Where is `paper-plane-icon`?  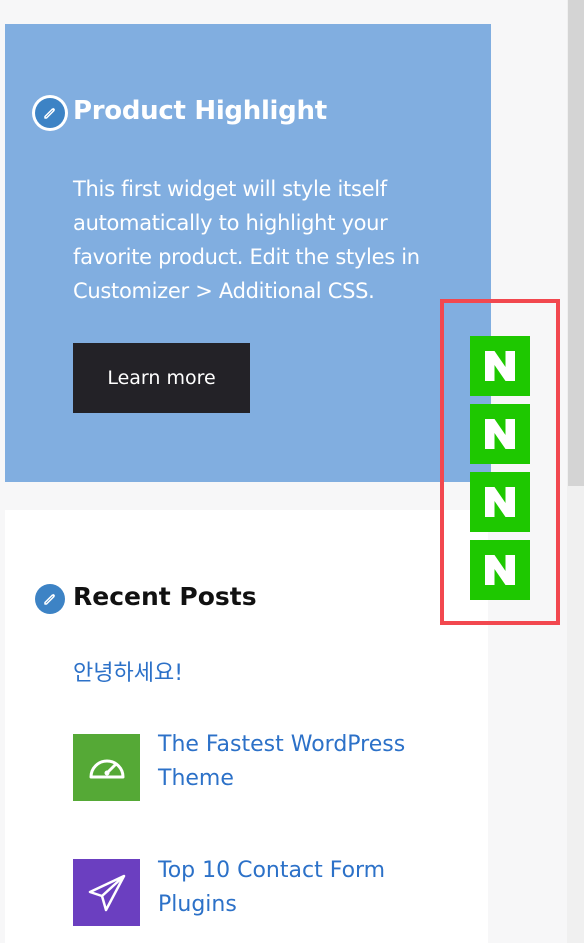
paper-plane-icon is located at coordinates (106, 892).